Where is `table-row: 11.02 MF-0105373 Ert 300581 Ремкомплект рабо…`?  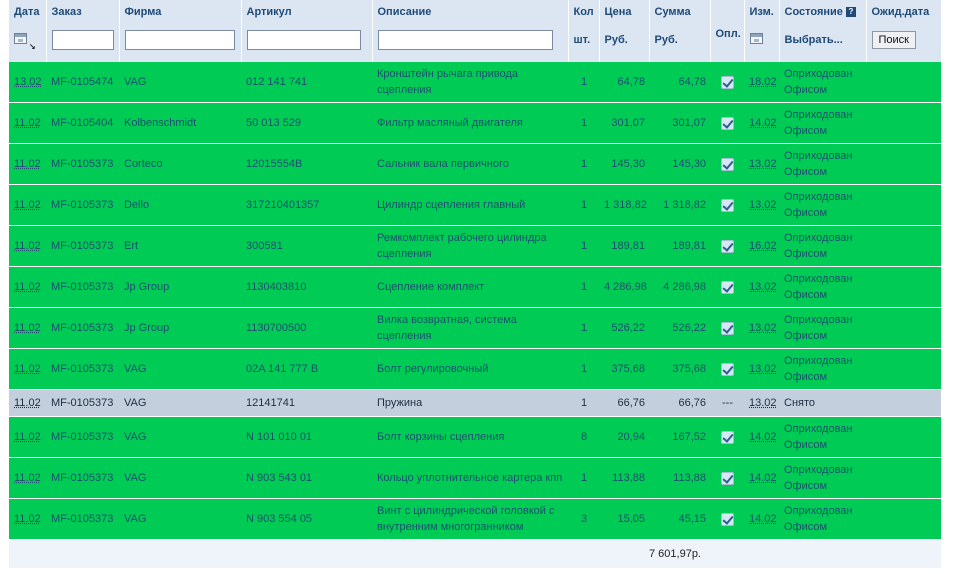
table-row: 11.02 MF-0105373 Ert 300581 Ремкомплект рабо… is located at coordinates (475, 246).